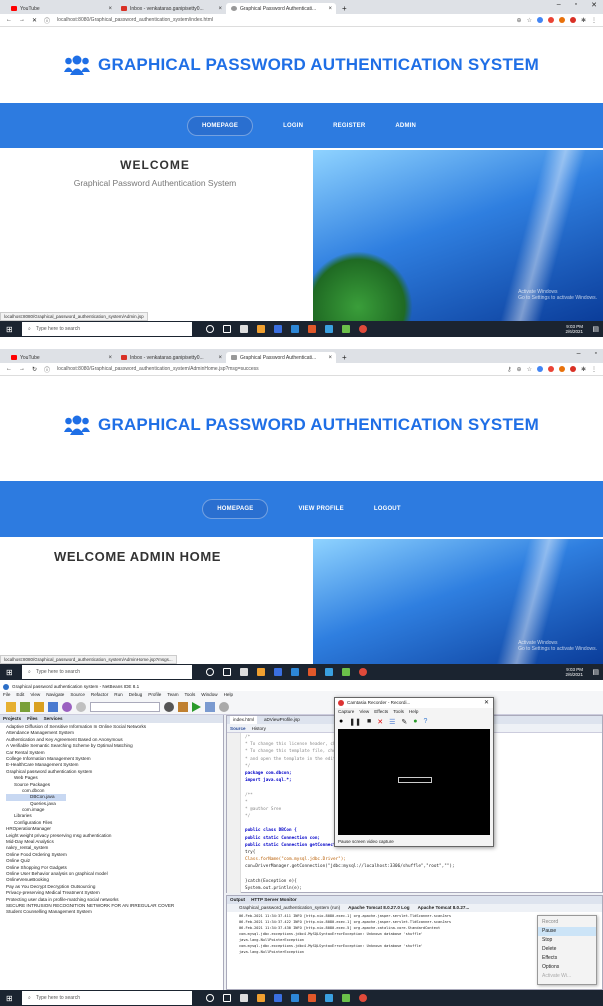 The height and width of the screenshot is (1006, 603). What do you see at coordinates (107, 329) in the screenshot?
I see `taskbar-search: ⌕ Type here to search` at bounding box center [107, 329].